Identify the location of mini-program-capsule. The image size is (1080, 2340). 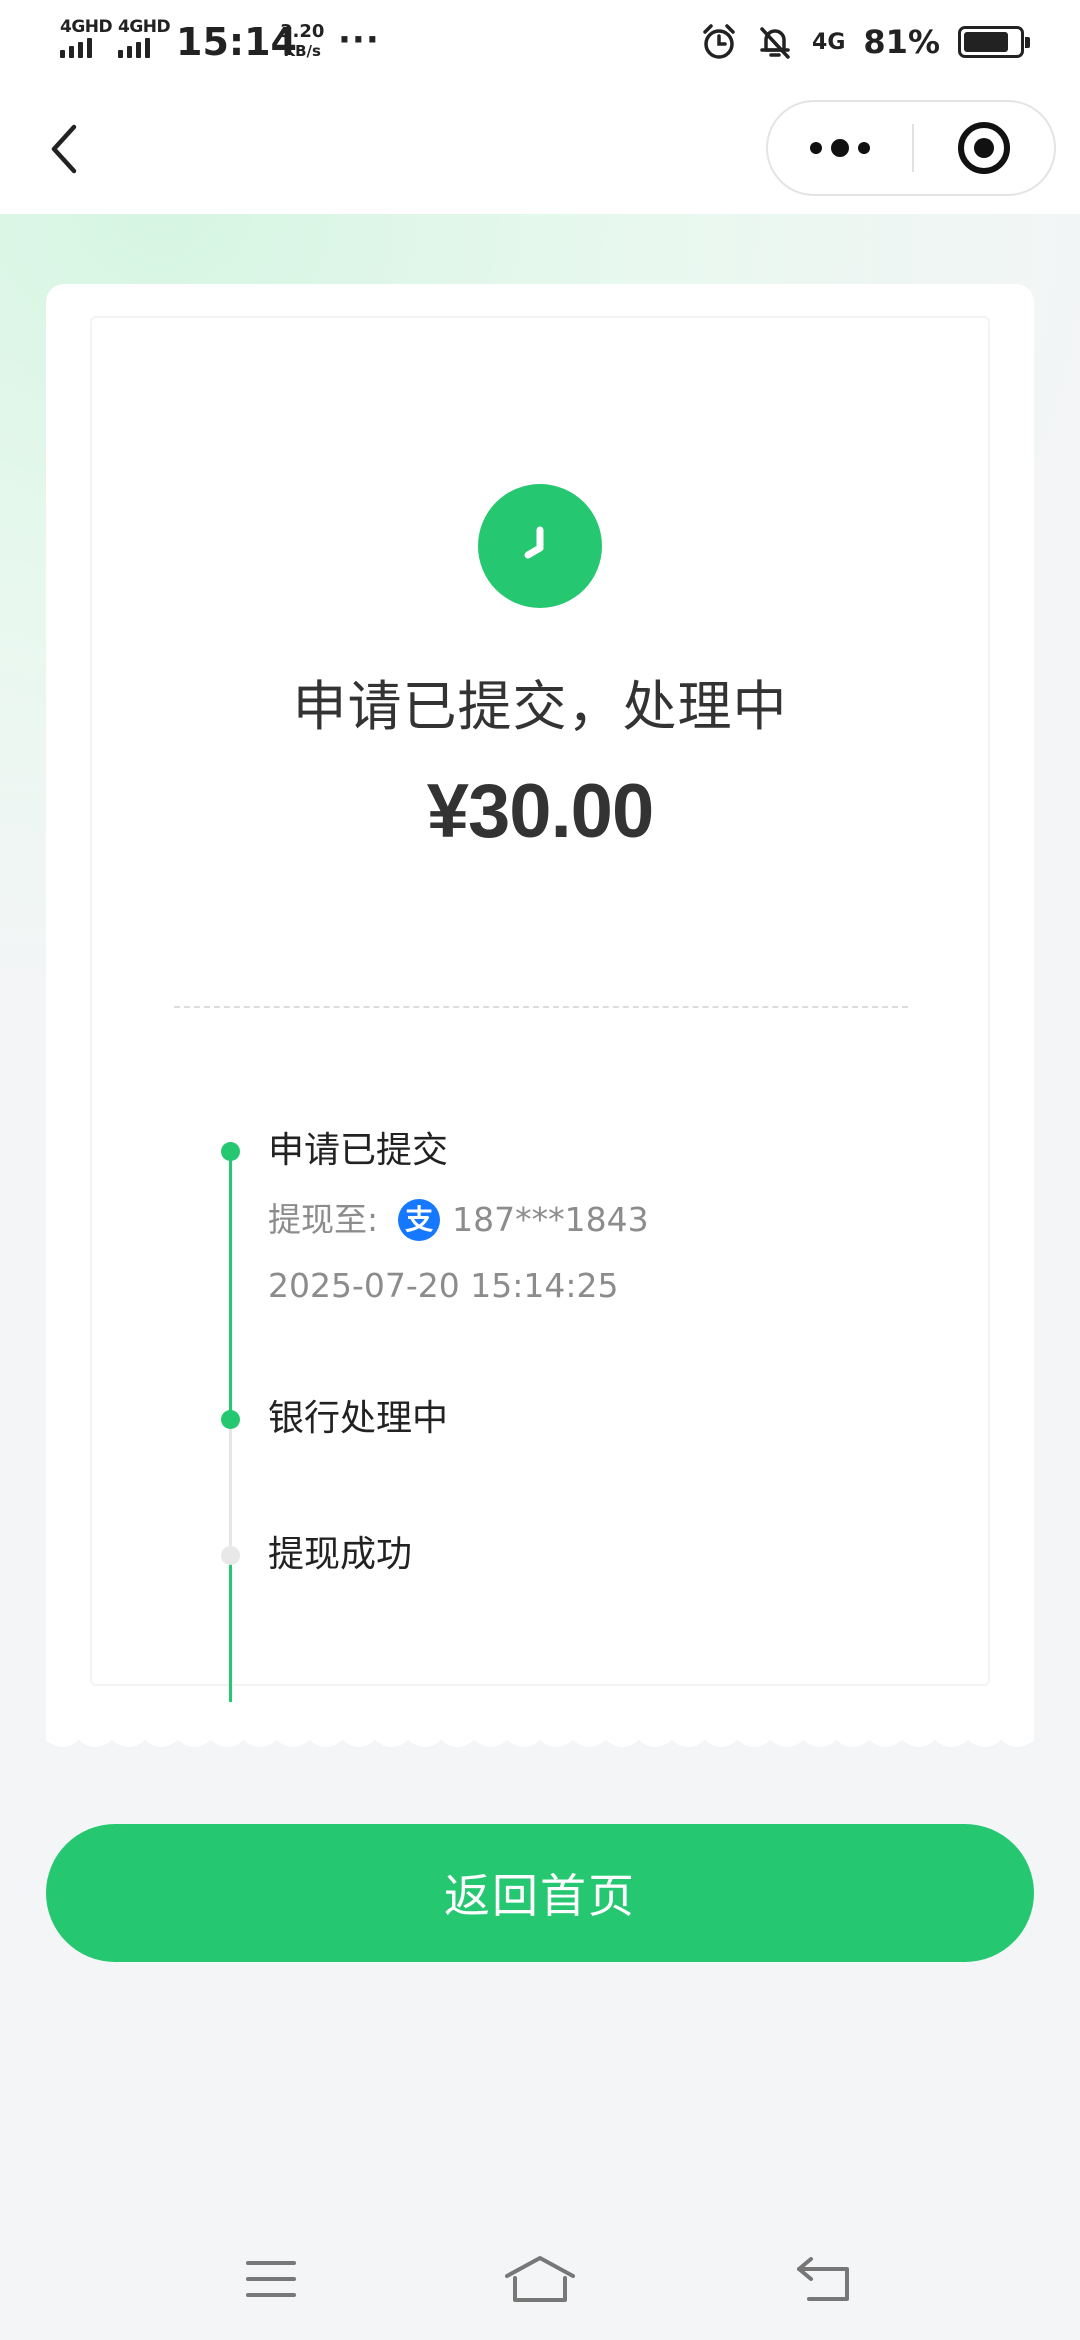
(911, 148).